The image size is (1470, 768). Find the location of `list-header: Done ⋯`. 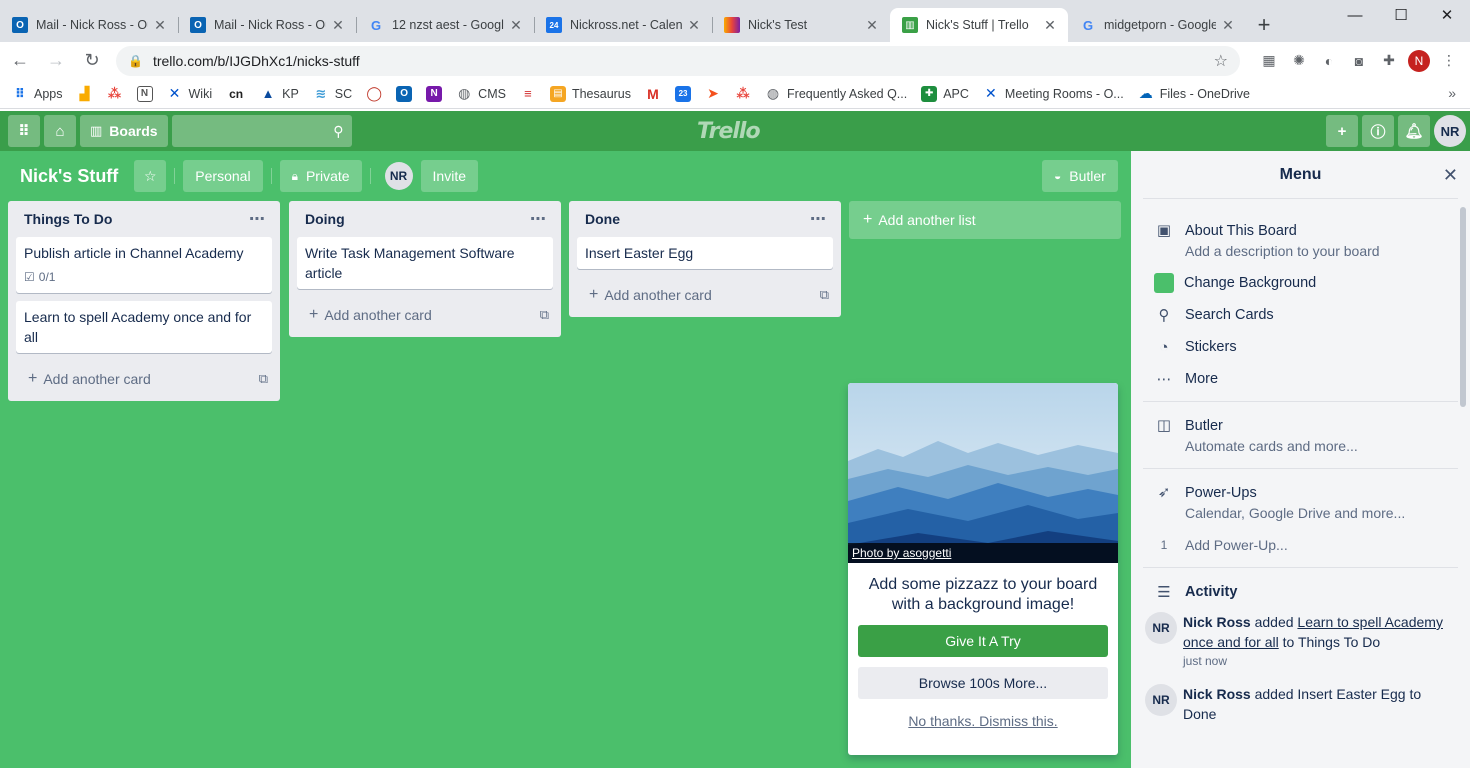

list-header: Done ⋯ is located at coordinates (705, 219).